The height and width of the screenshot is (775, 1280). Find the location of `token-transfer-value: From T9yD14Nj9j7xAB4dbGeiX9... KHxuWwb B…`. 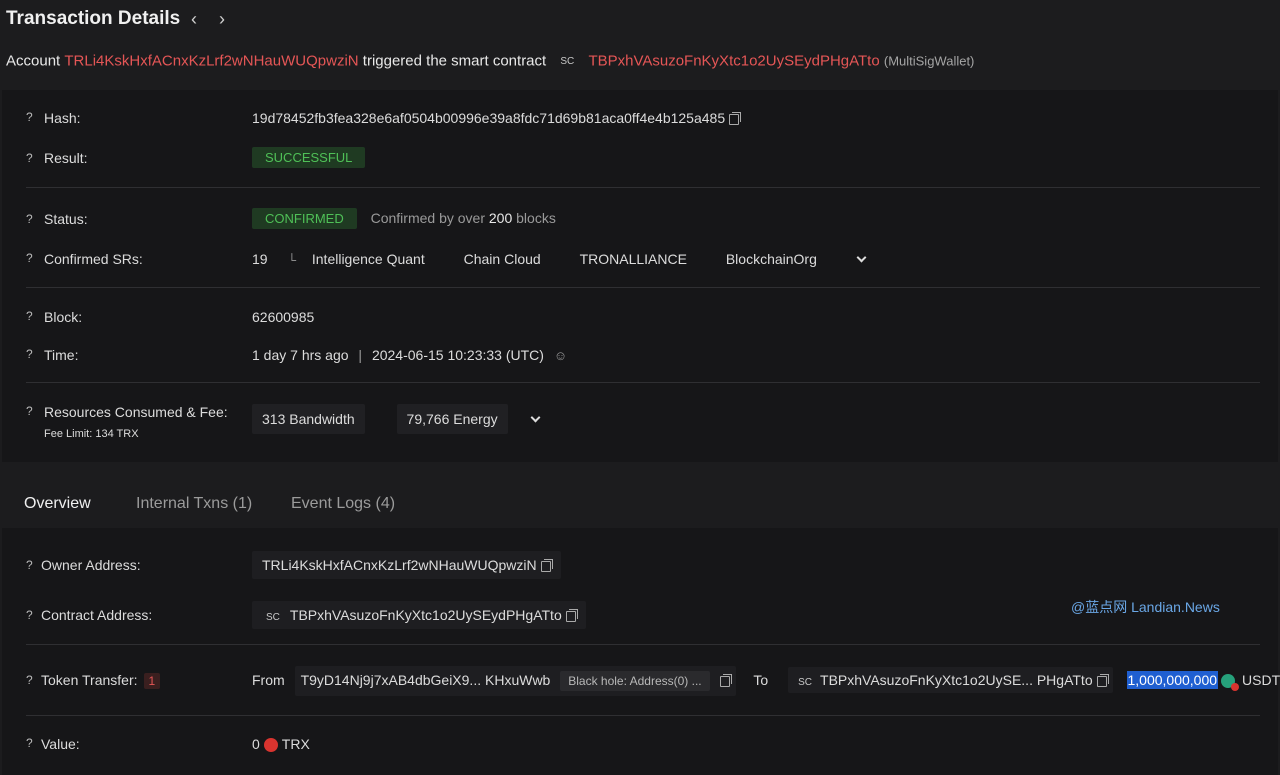

token-transfer-value: From T9yD14Nj9j7xAB4dbGeiX9... KHxuWwb B… is located at coordinates (766, 681).